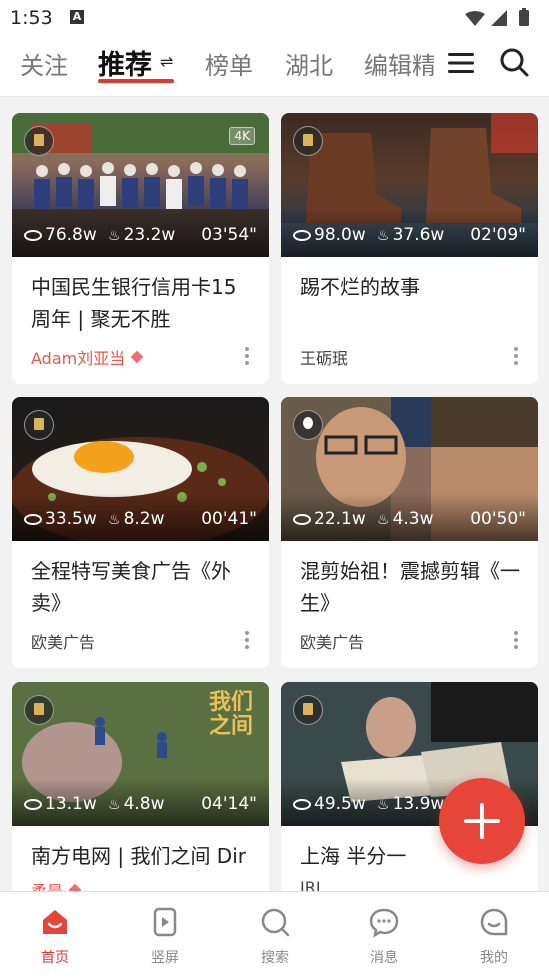 The height and width of the screenshot is (978, 549). What do you see at coordinates (44, 63) in the screenshot?
I see `tab-follow: 关注` at bounding box center [44, 63].